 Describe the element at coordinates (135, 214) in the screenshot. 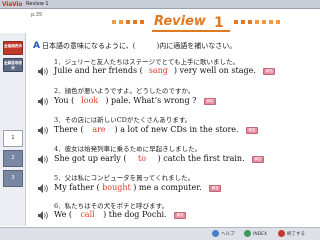

I see `sentence-after: ) the dog Pochi.` at that location.